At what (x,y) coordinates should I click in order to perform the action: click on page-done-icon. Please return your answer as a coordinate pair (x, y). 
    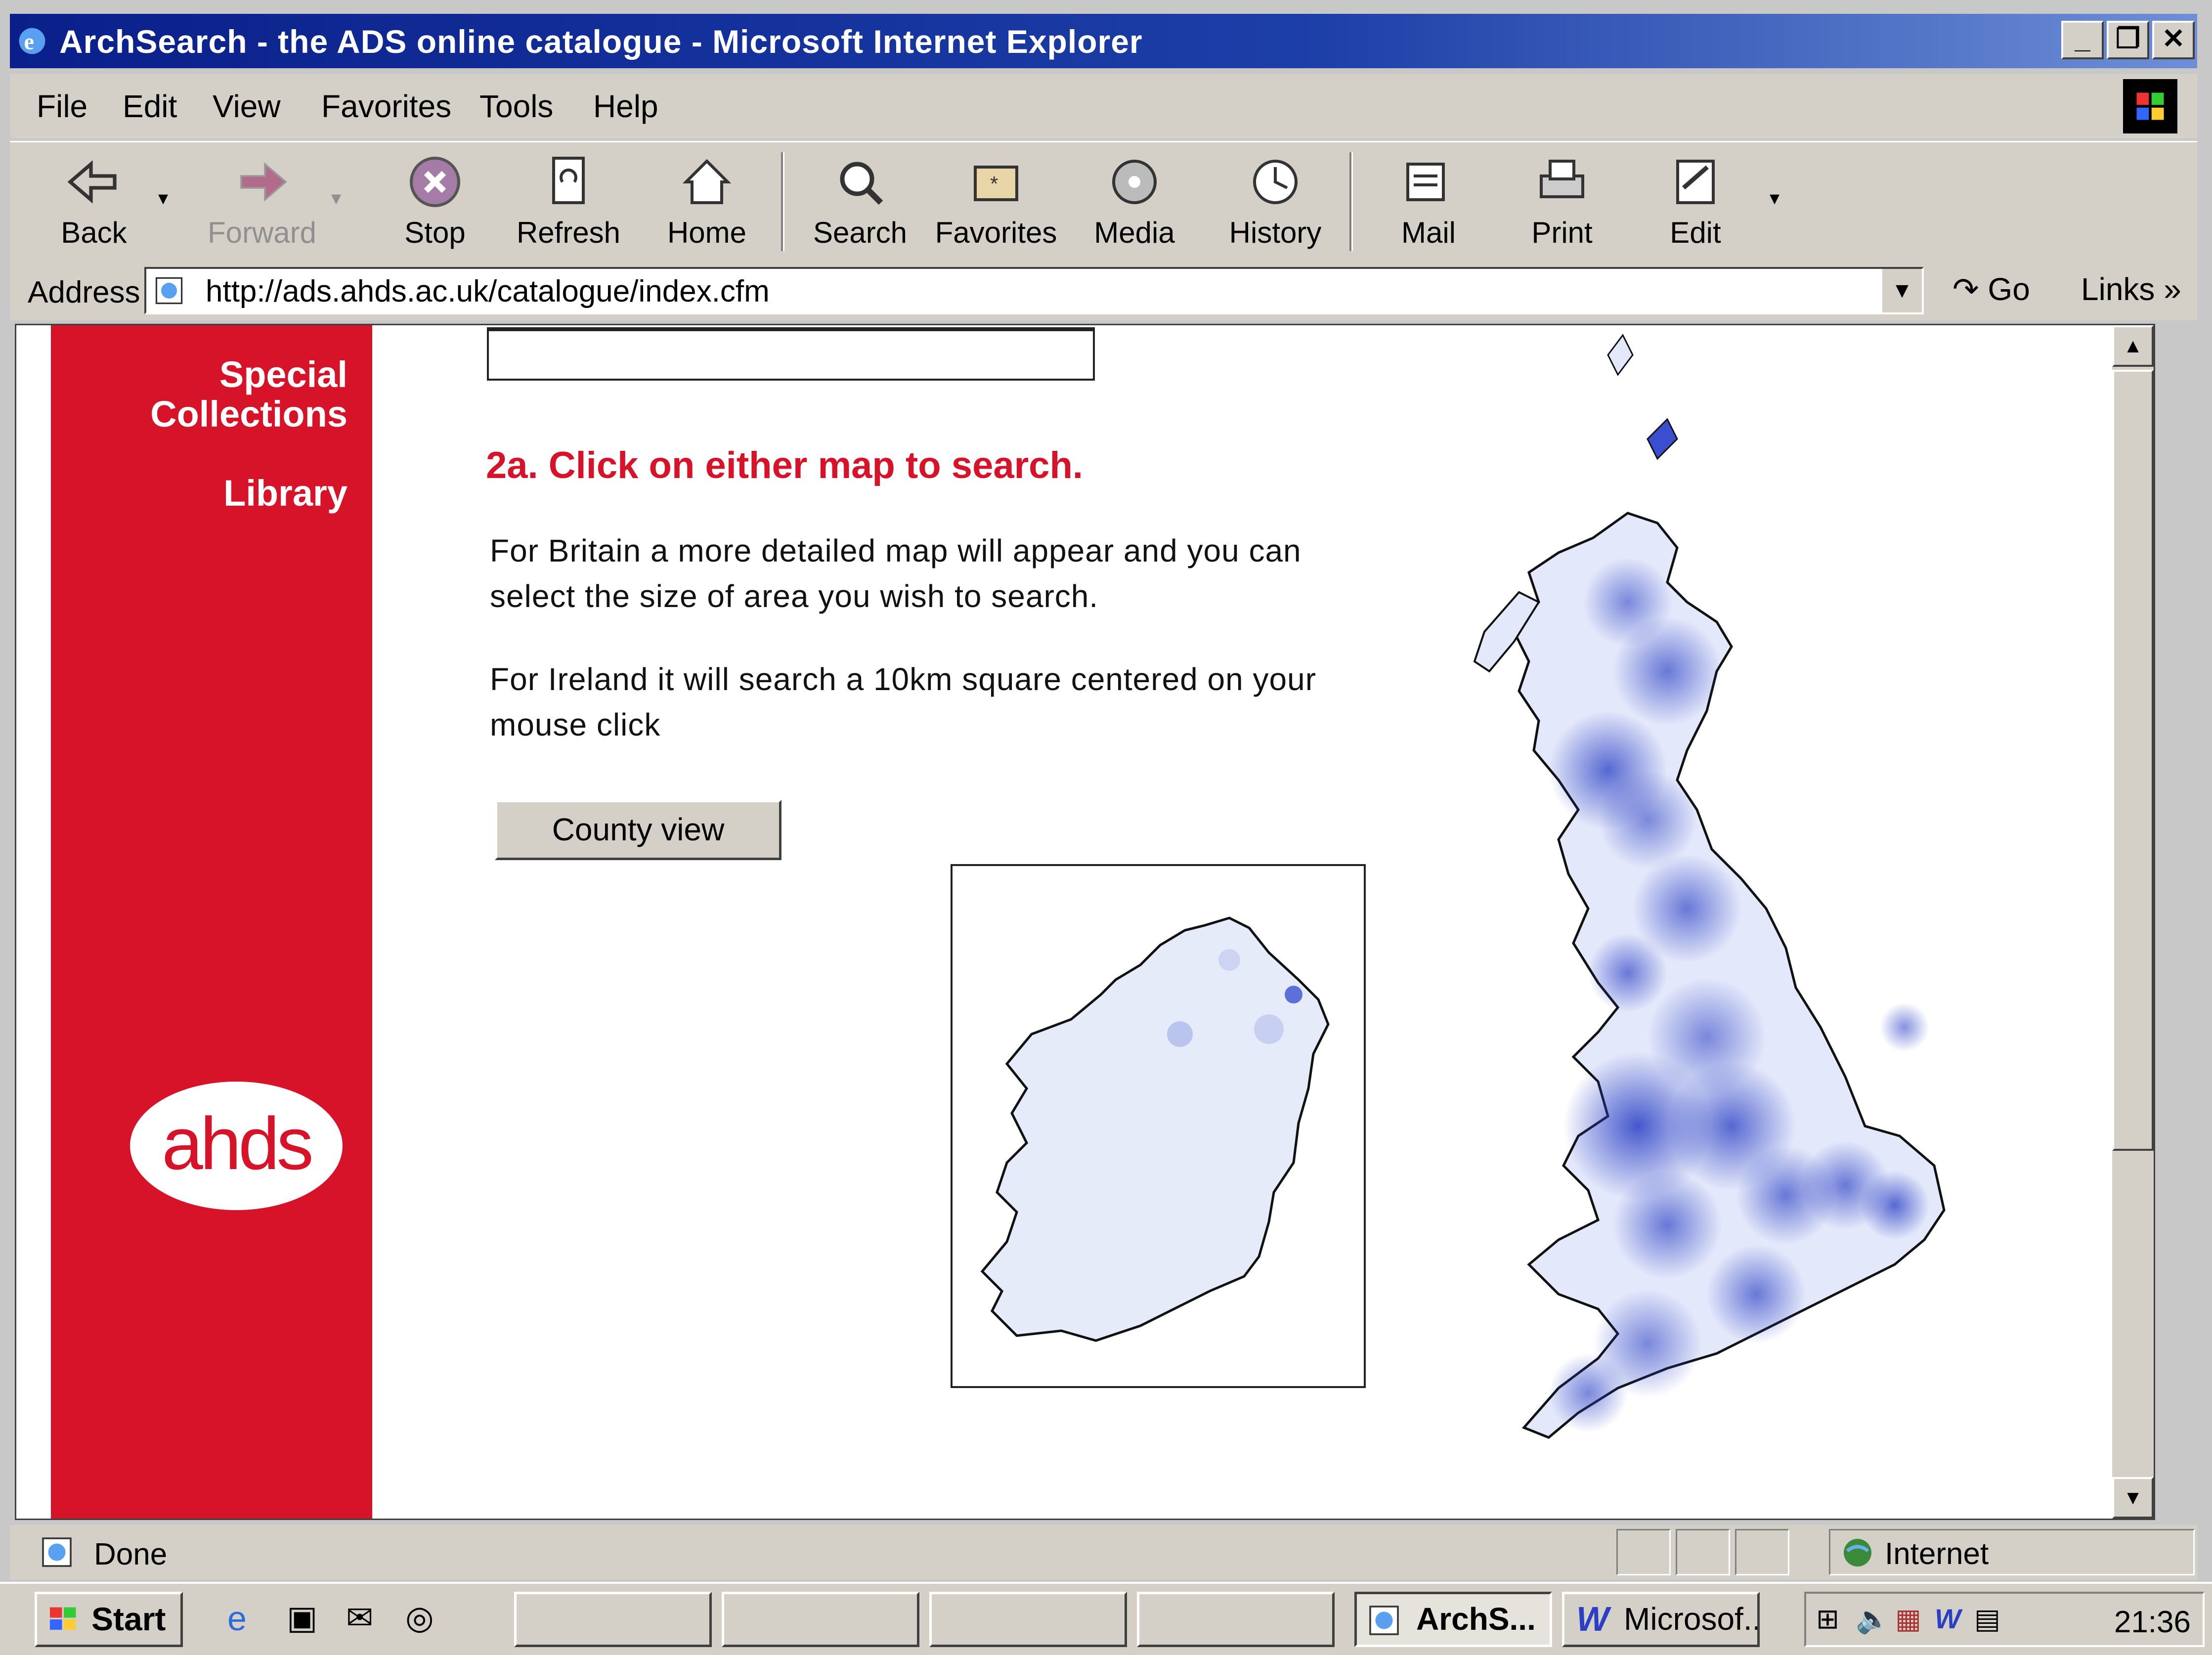
    Looking at the image, I should click on (57, 1552).